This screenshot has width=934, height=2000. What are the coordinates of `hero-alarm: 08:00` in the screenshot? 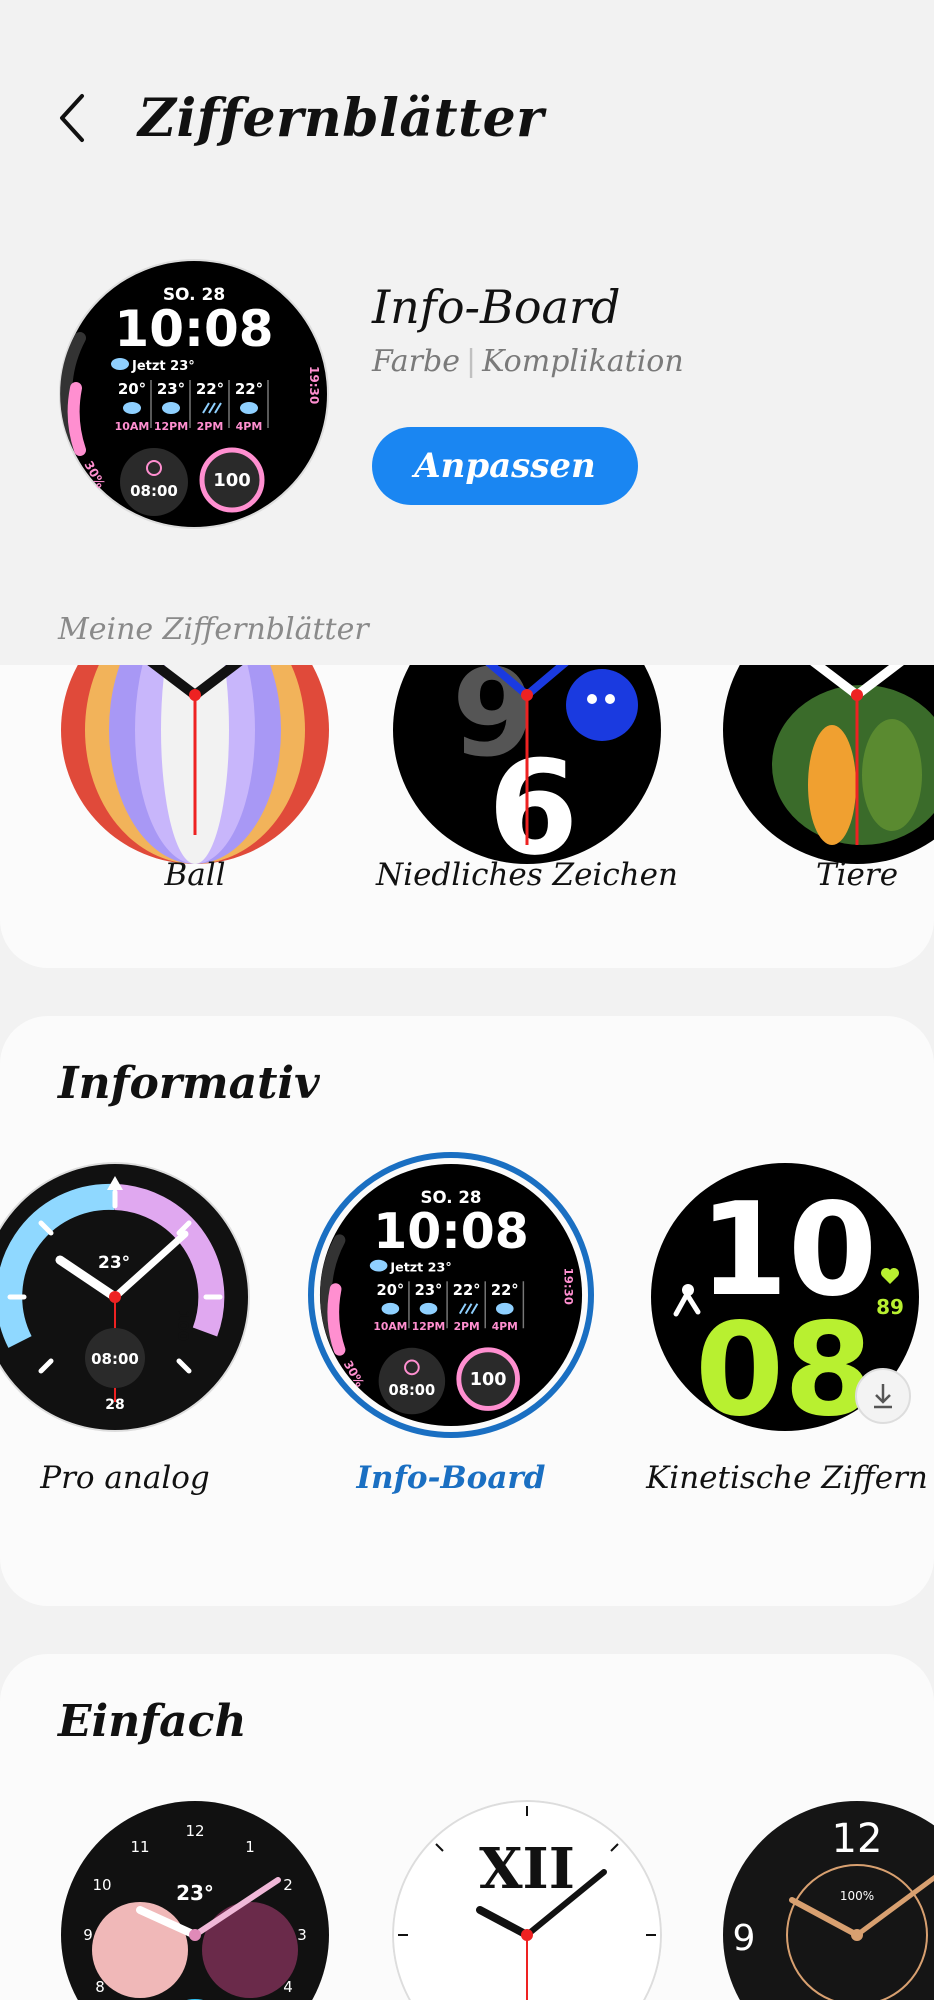 It's located at (154, 491).